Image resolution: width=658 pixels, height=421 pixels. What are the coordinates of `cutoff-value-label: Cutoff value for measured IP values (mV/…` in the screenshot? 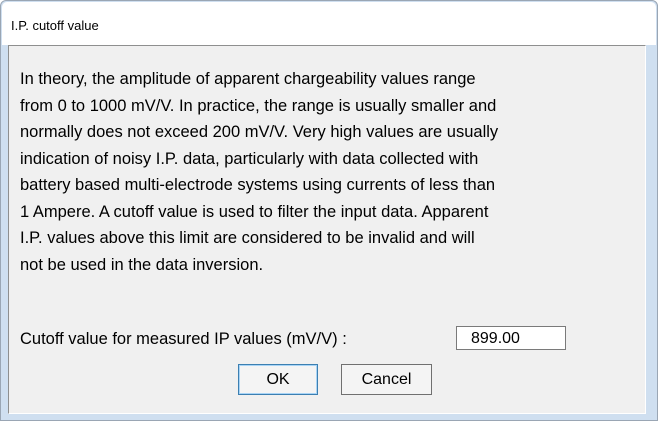 It's located at (183, 339).